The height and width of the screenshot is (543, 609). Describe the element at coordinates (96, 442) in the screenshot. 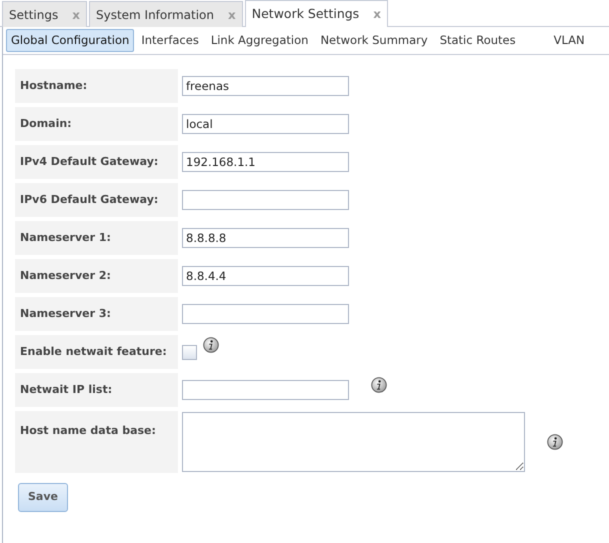

I see `field-label: Host name data base:` at that location.